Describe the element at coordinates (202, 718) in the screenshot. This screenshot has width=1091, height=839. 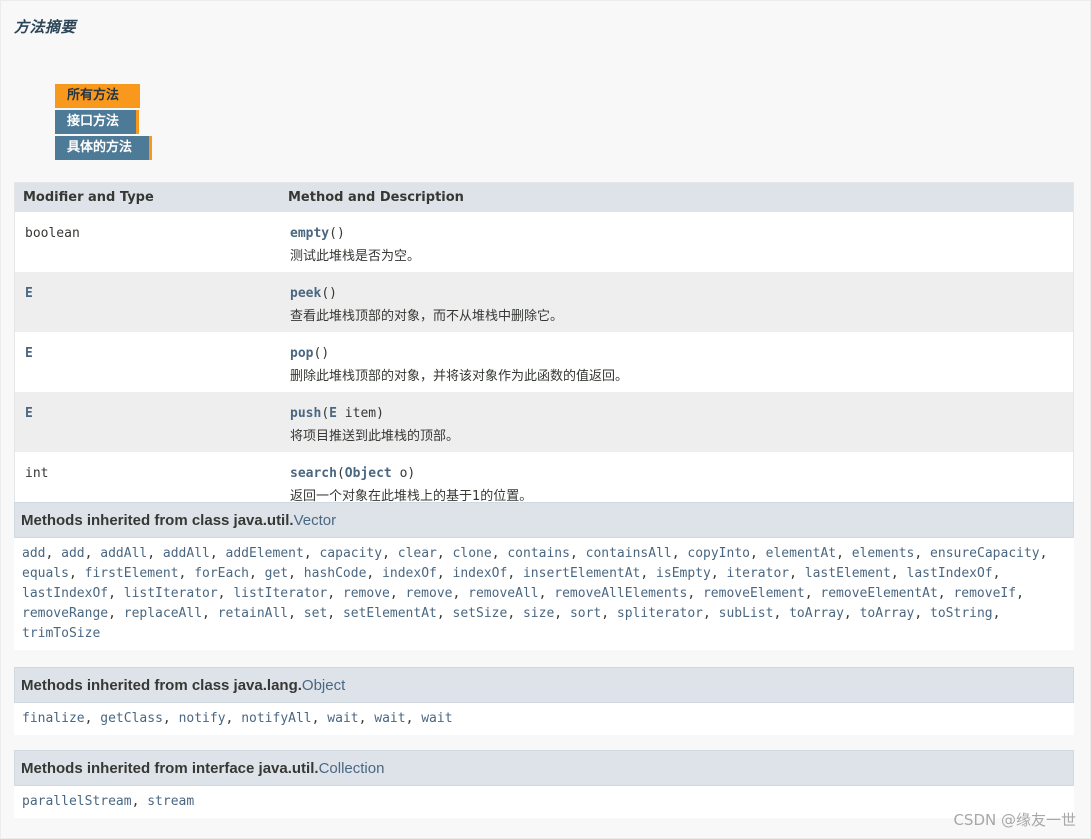
I see `inherited-method-link: notify` at that location.